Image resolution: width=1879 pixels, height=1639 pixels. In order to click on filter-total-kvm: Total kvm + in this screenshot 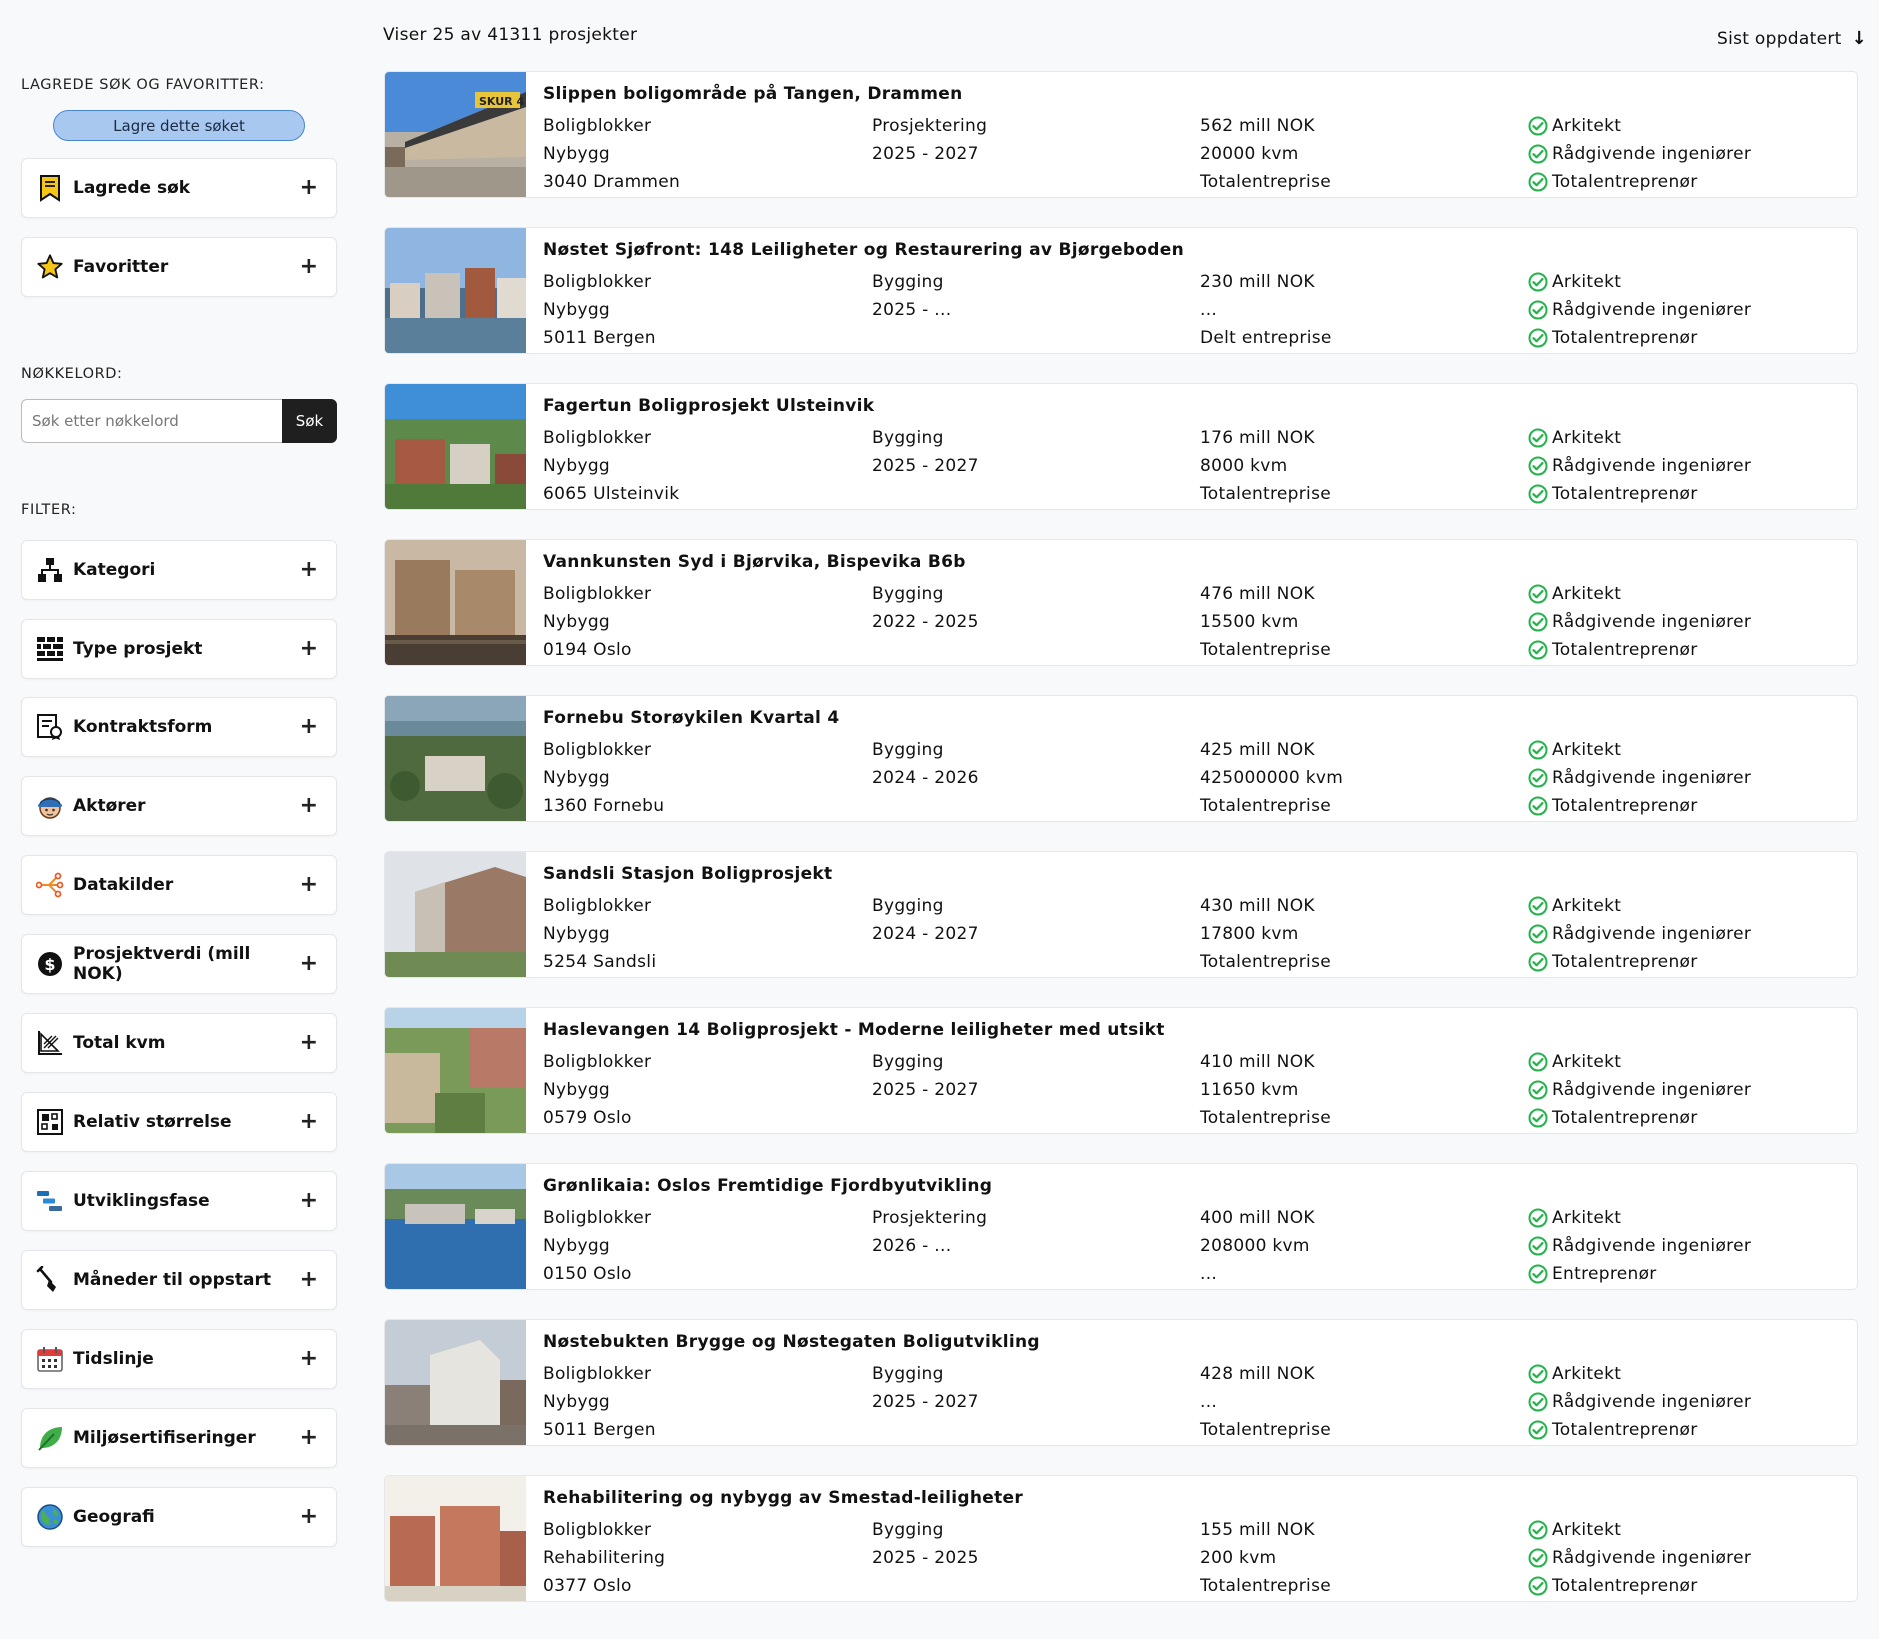, I will do `click(179, 1043)`.